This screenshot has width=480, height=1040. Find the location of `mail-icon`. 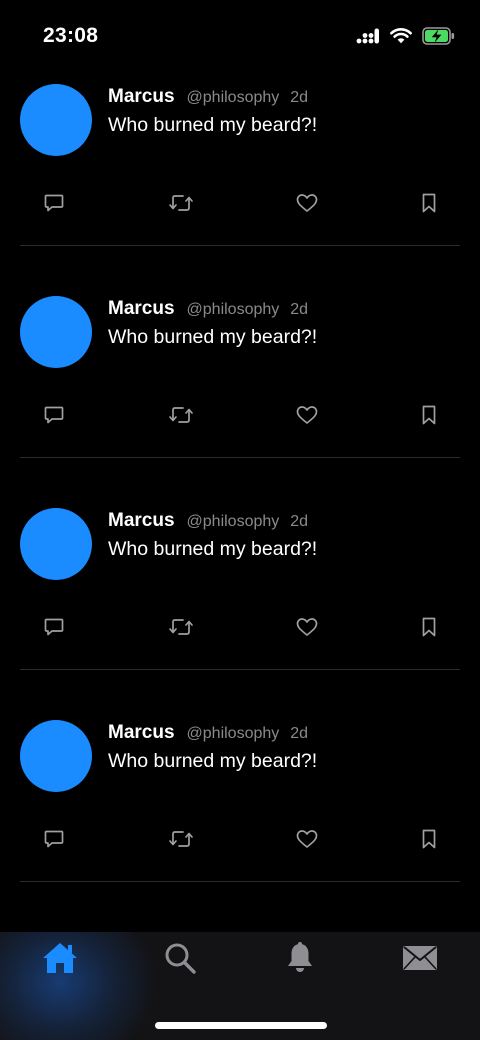

mail-icon is located at coordinates (420, 960).